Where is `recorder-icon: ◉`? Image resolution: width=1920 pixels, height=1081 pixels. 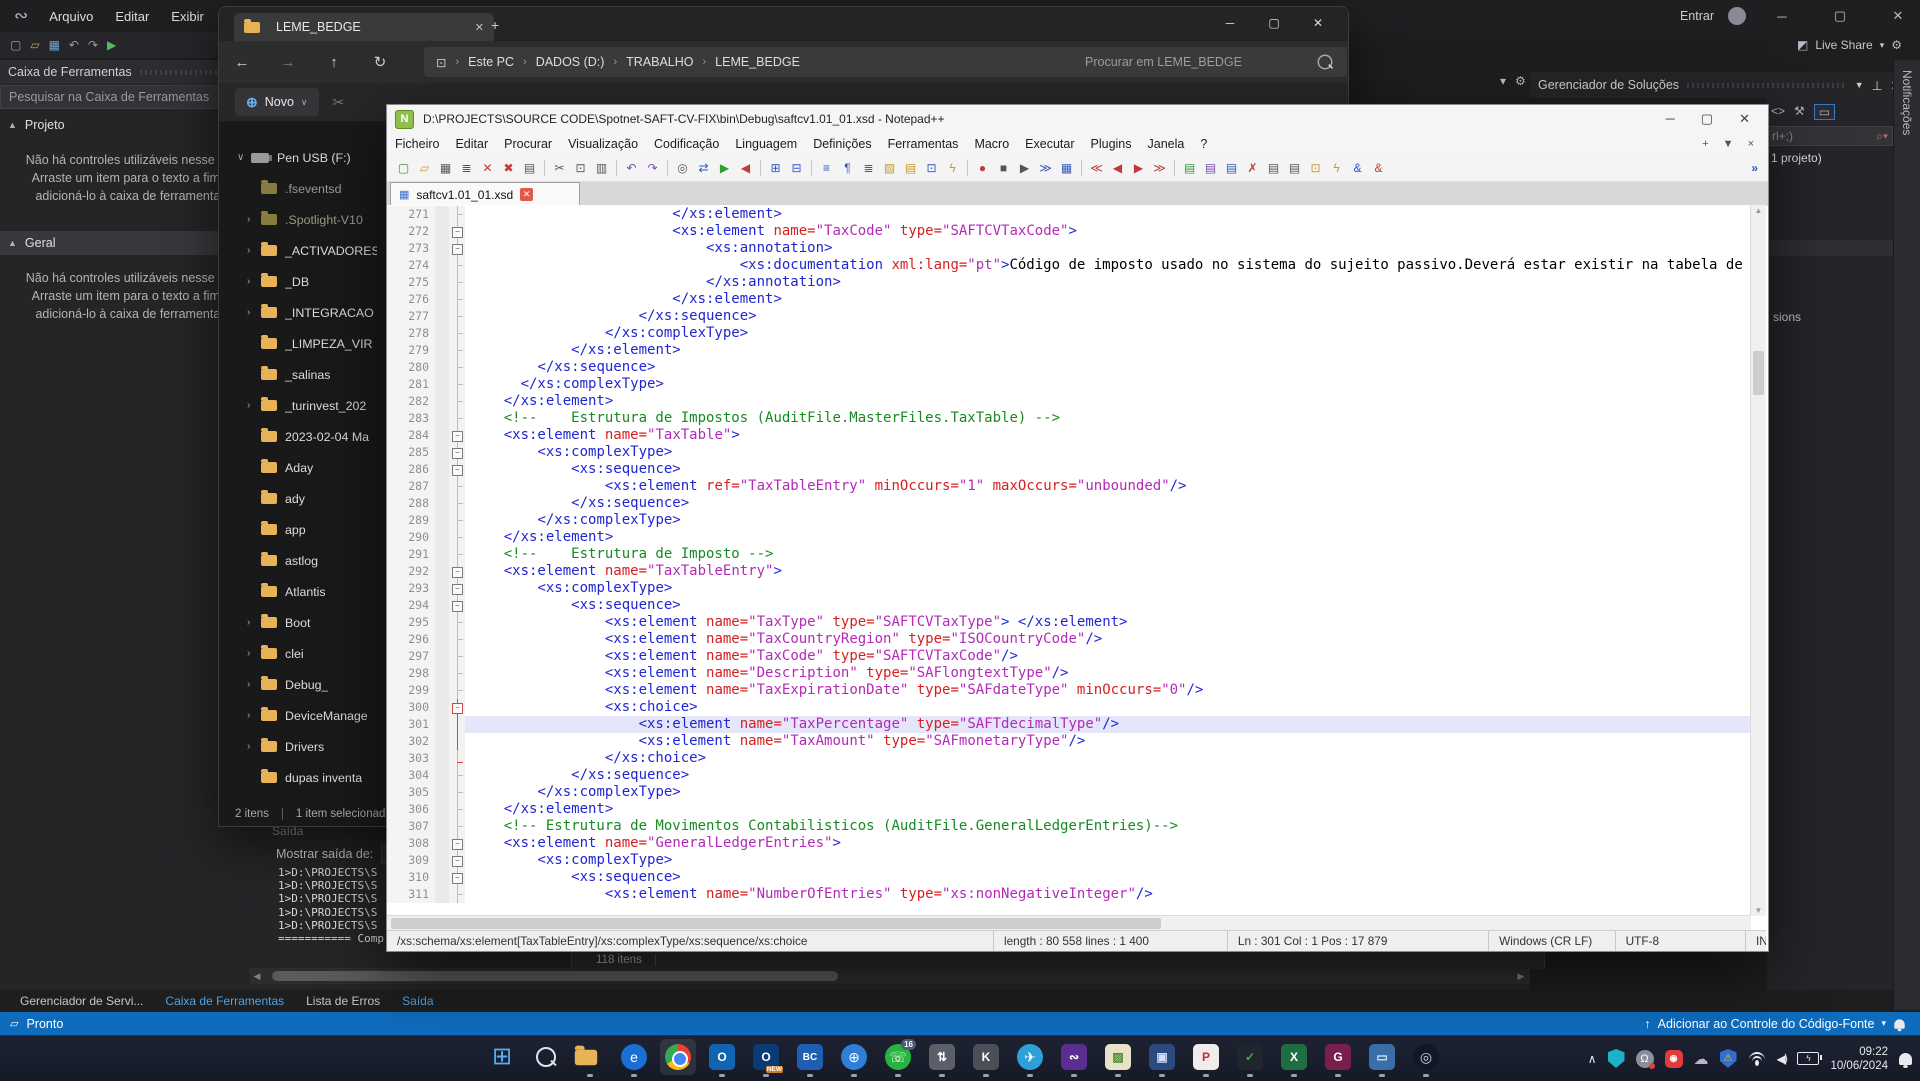 recorder-icon: ◉ is located at coordinates (1674, 1059).